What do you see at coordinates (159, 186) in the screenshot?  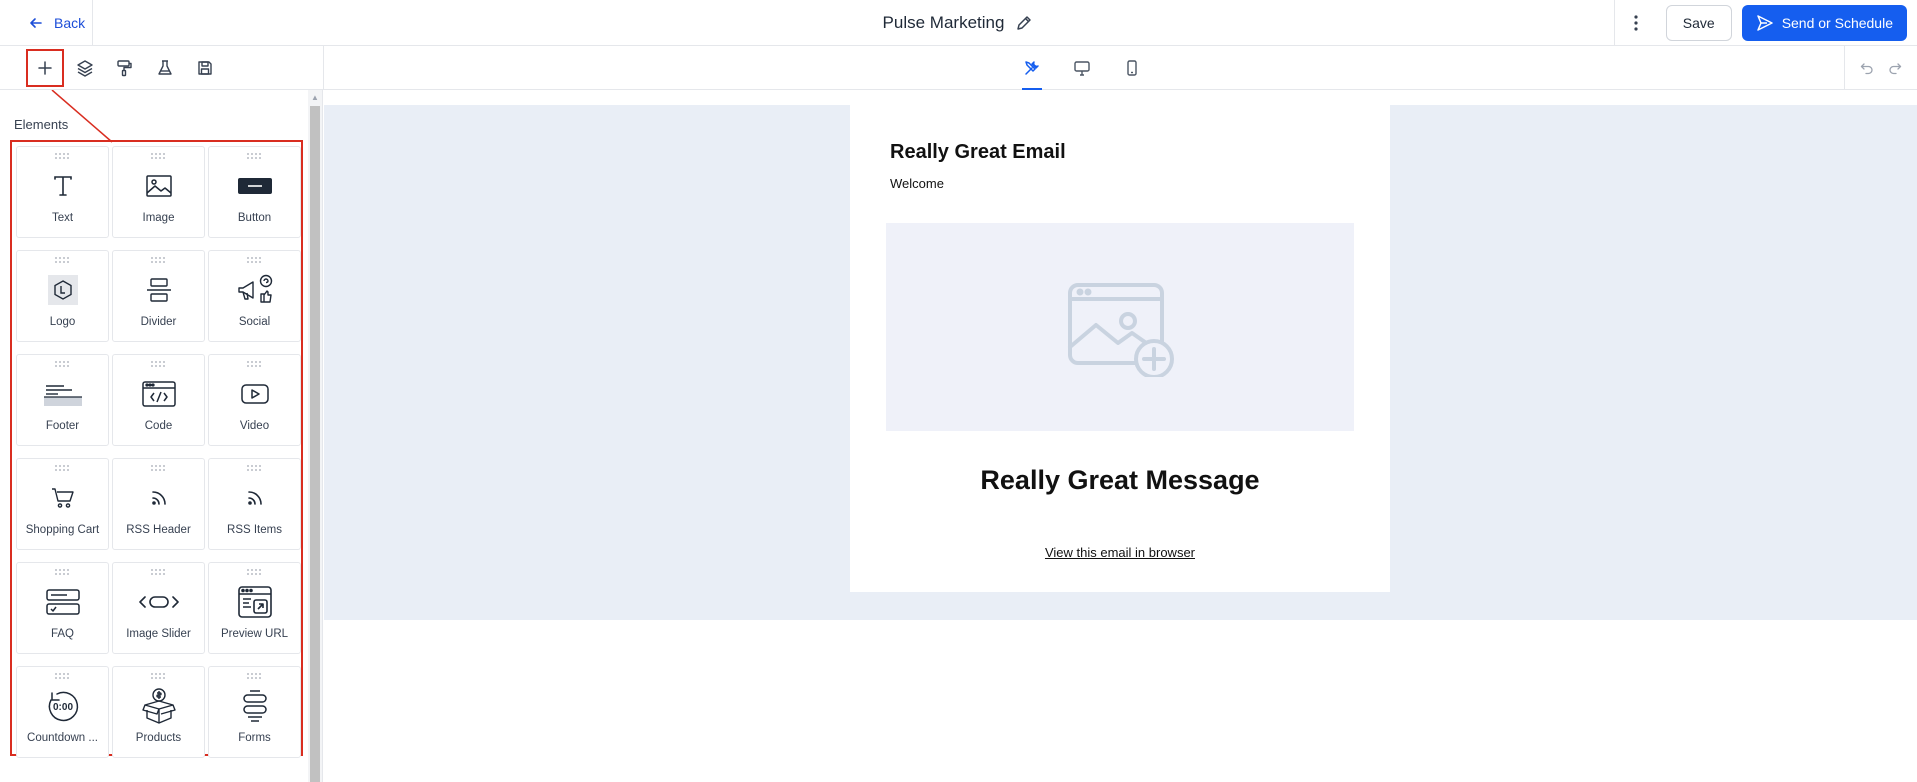 I see `image-icon` at bounding box center [159, 186].